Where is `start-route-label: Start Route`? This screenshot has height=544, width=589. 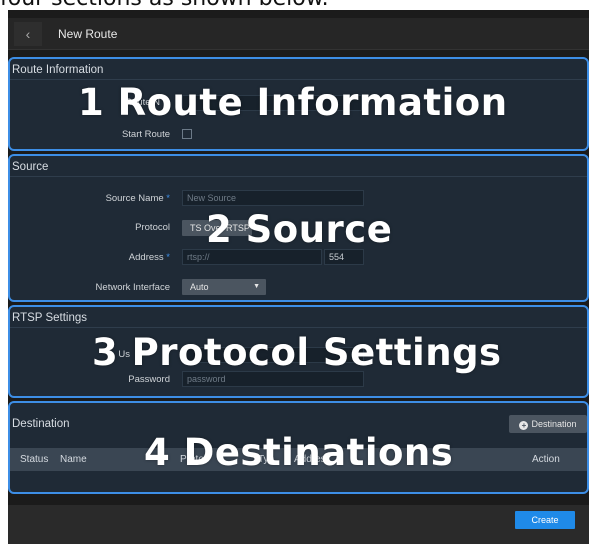 start-route-label: Start Route is located at coordinates (145, 134).